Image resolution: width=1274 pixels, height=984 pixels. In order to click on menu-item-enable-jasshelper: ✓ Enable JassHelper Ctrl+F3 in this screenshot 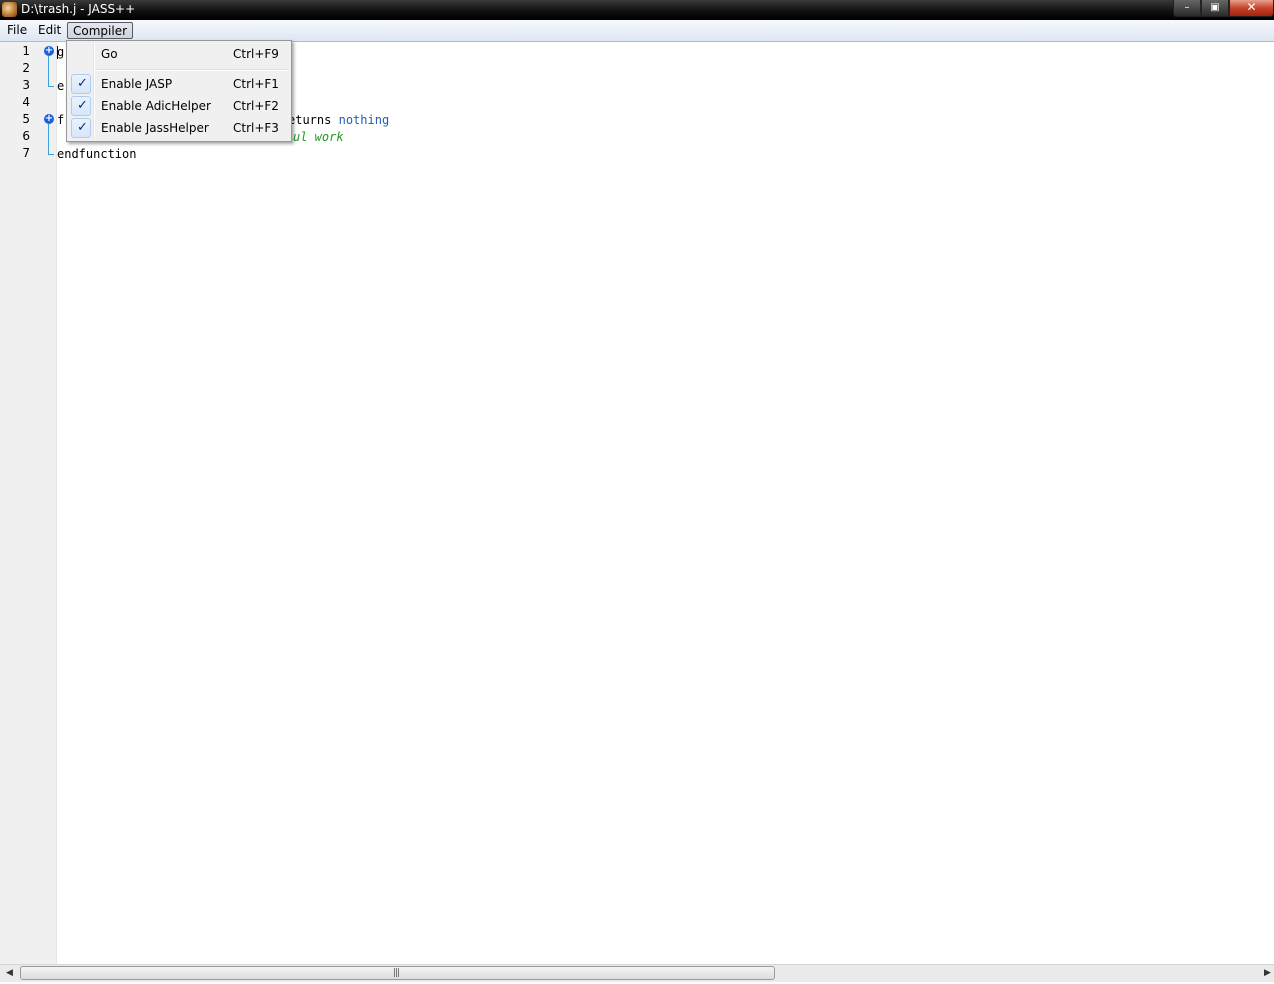, I will do `click(179, 128)`.